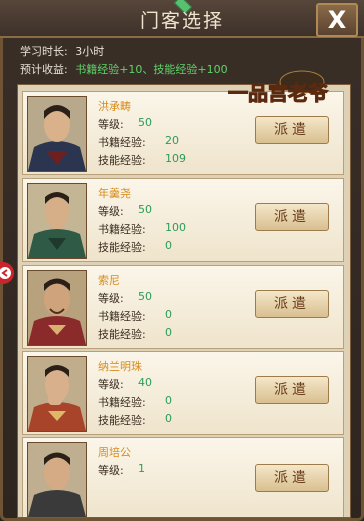 The image size is (364, 521). Describe the element at coordinates (175, 227) in the screenshot. I see `book-exp-value: 100` at that location.